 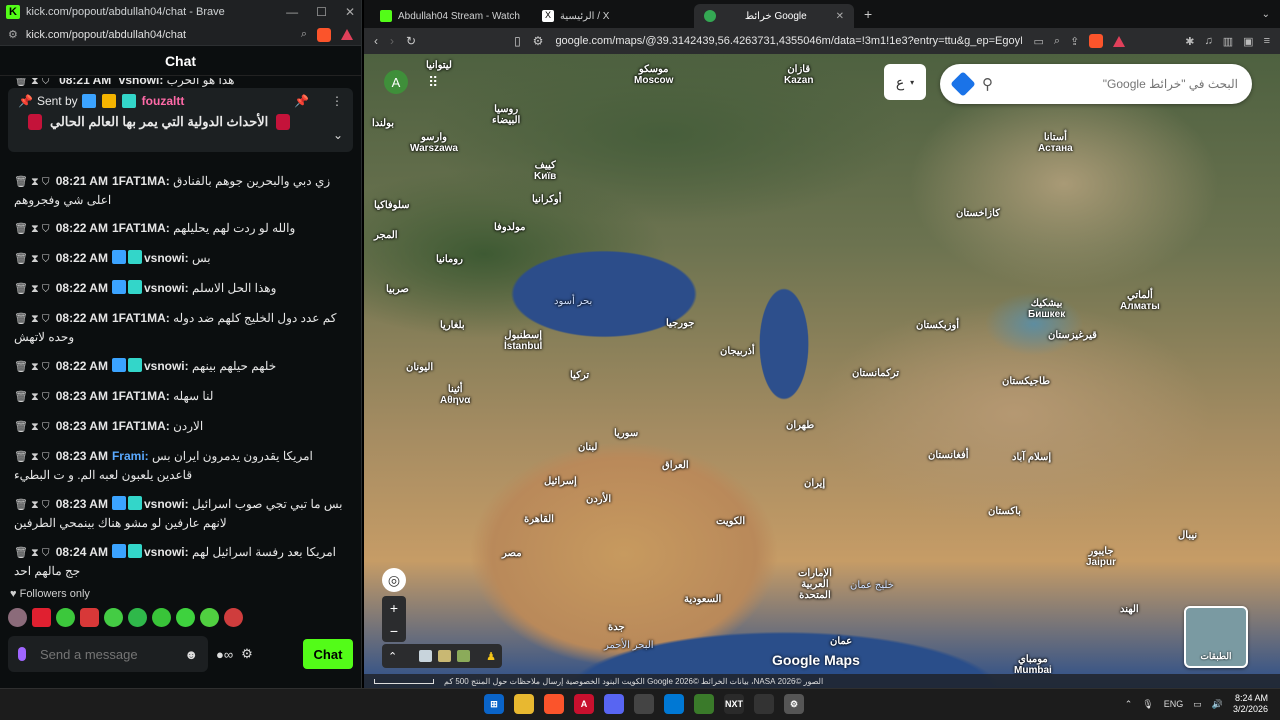 What do you see at coordinates (224, 654) in the screenshot?
I see `community-icon: ●∞` at bounding box center [224, 654].